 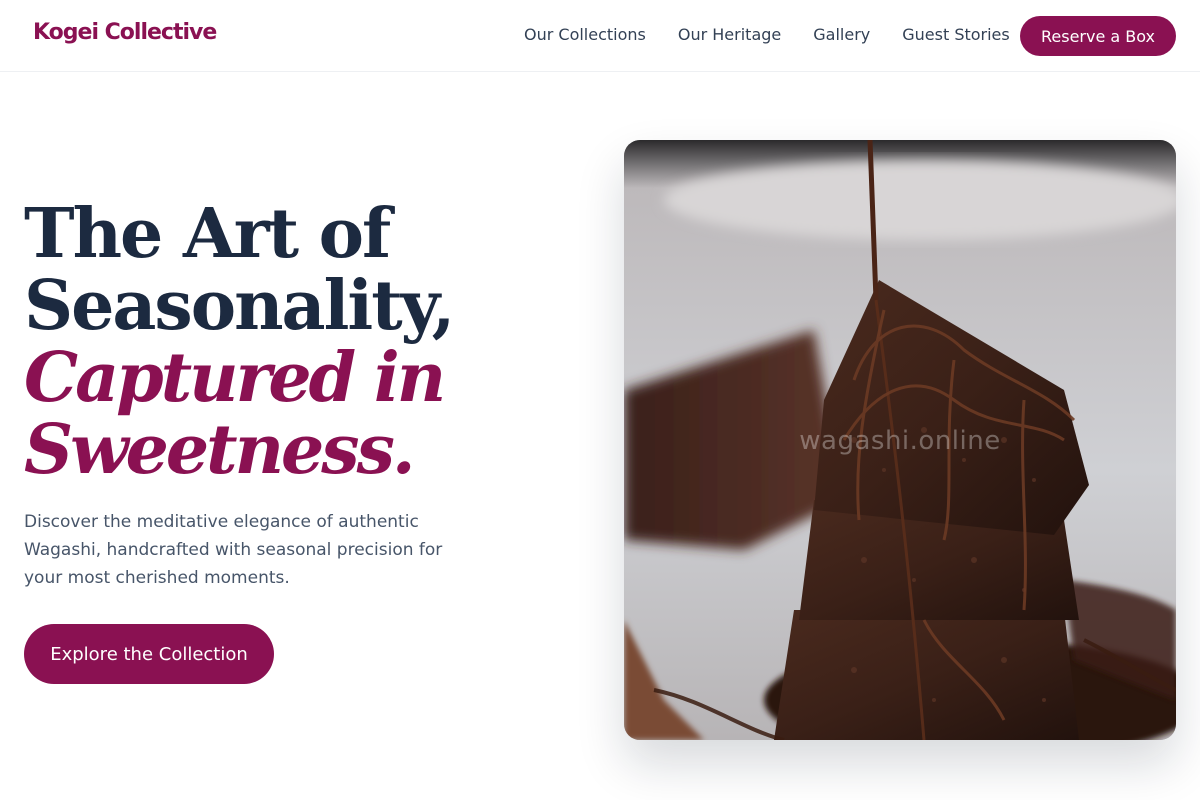 I want to click on nav-link-gallery: Gallery, so click(x=841, y=35).